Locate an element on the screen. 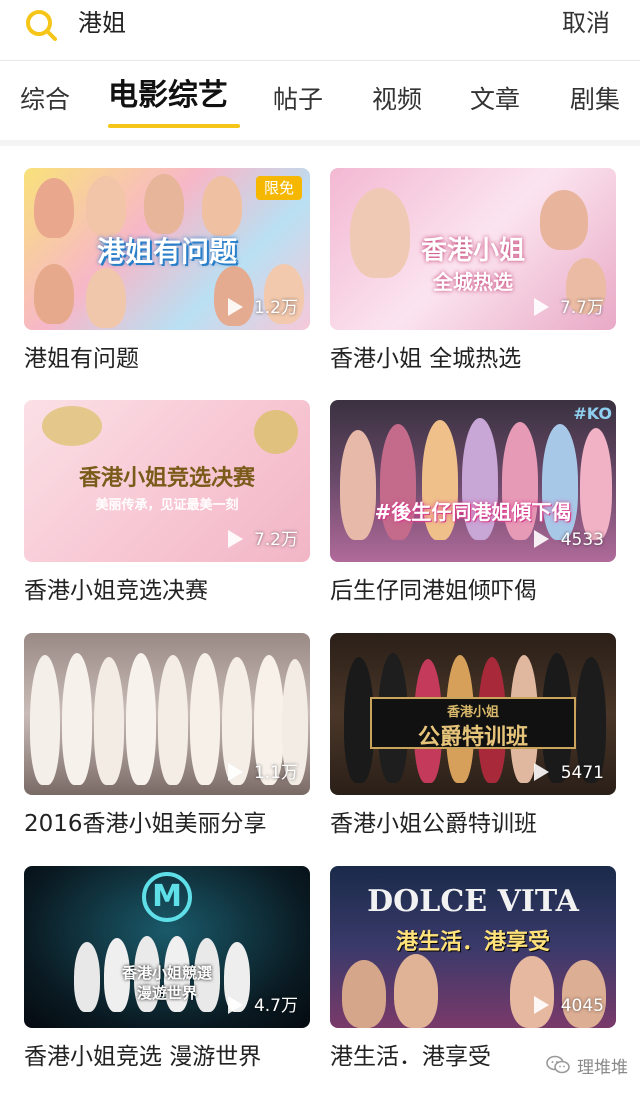 This screenshot has height=1094, width=640. thumbnail-corner-text: #KO is located at coordinates (592, 413).